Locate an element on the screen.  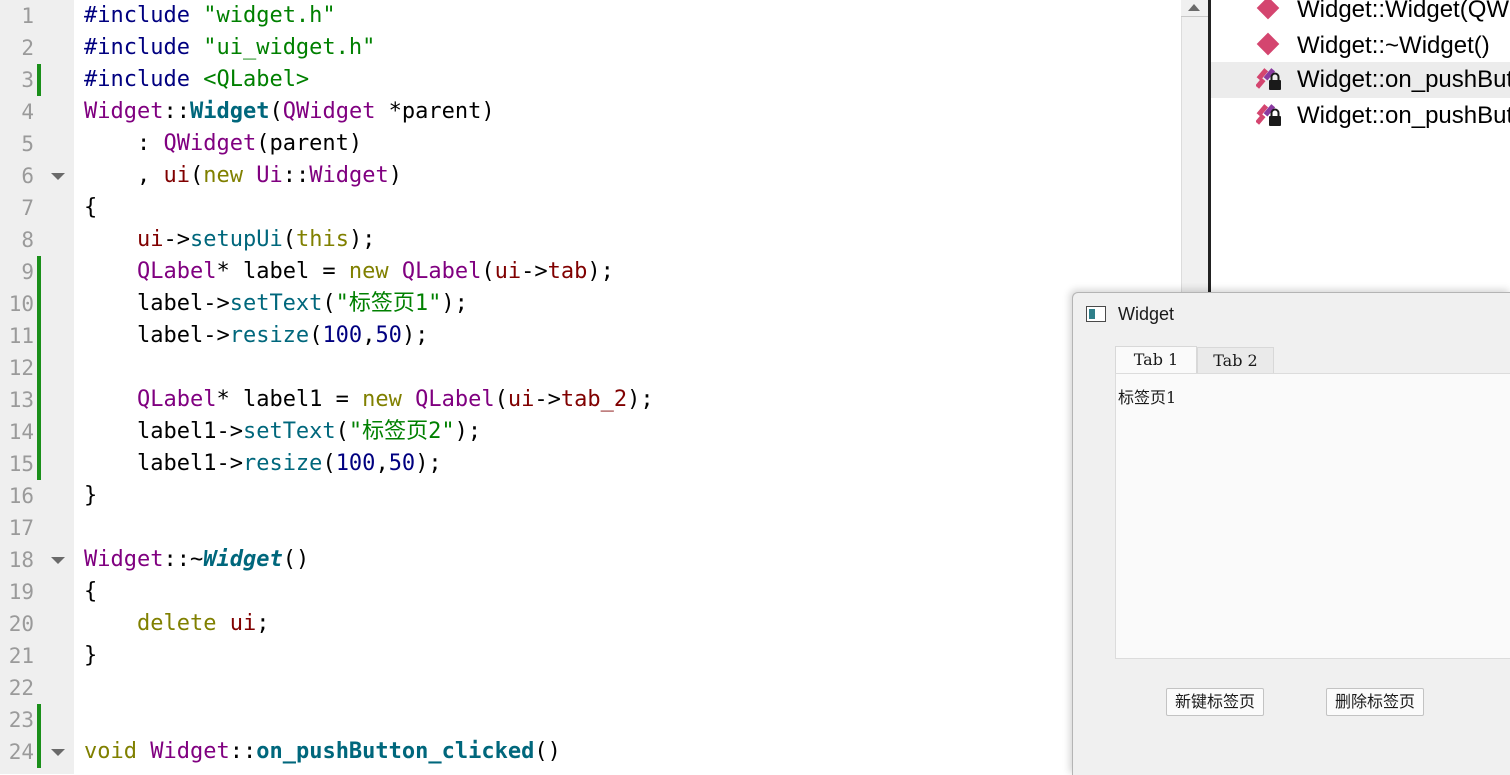
code-line: 9 QLabel* label = new QLabel(ui->tab); is located at coordinates (590, 272).